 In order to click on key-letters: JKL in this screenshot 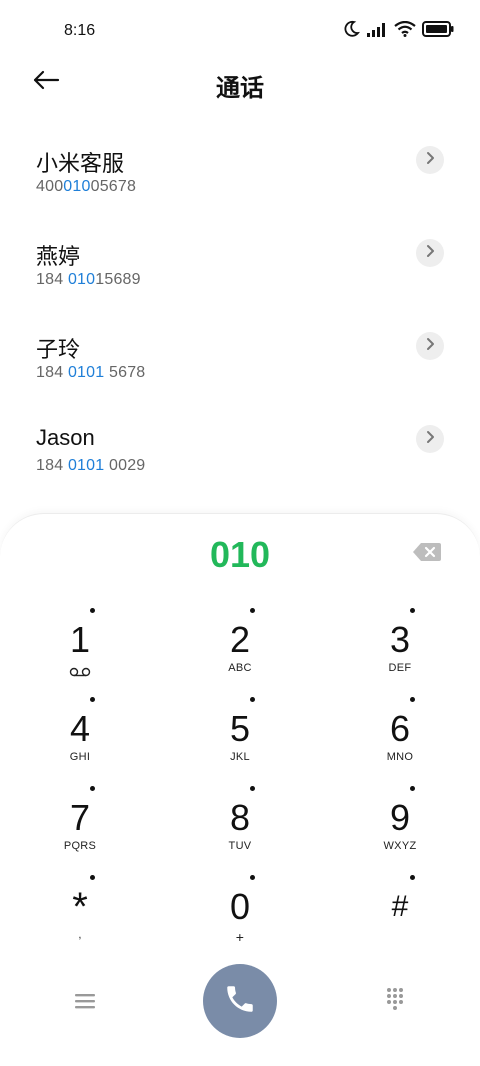, I will do `click(240, 757)`.